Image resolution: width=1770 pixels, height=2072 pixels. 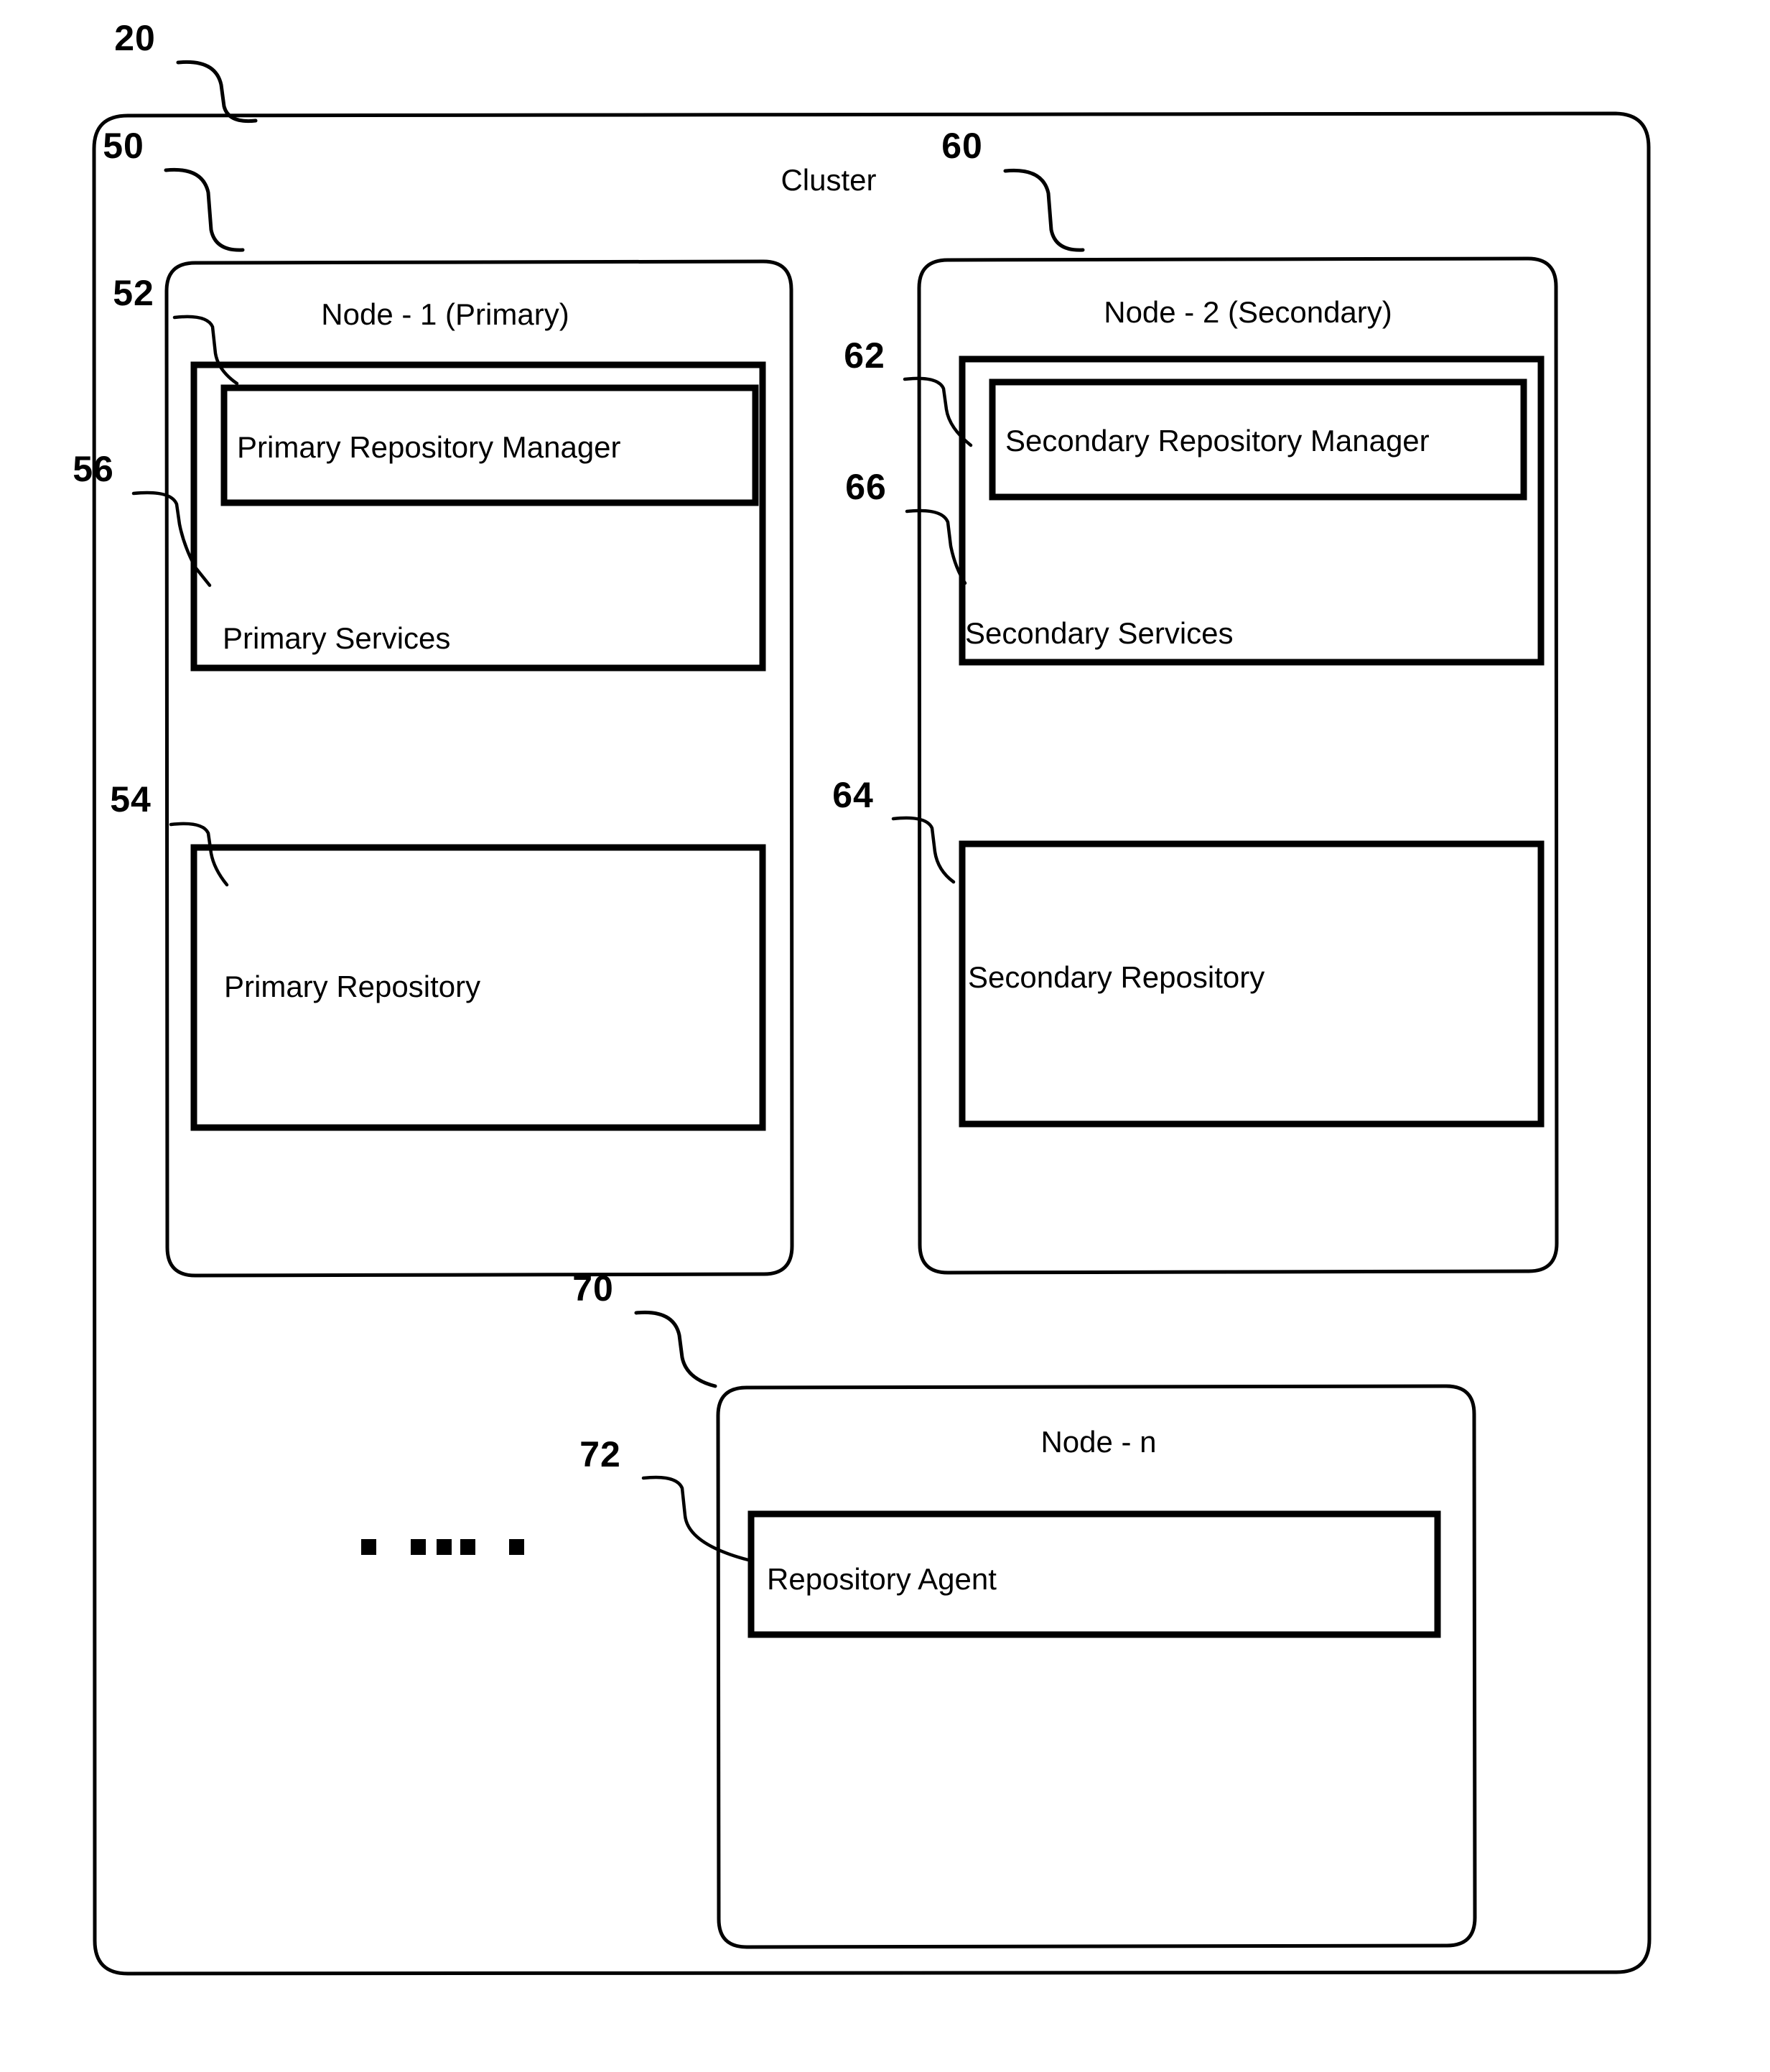 I want to click on secondary-services-label: Secondary Services, so click(x=1099, y=633).